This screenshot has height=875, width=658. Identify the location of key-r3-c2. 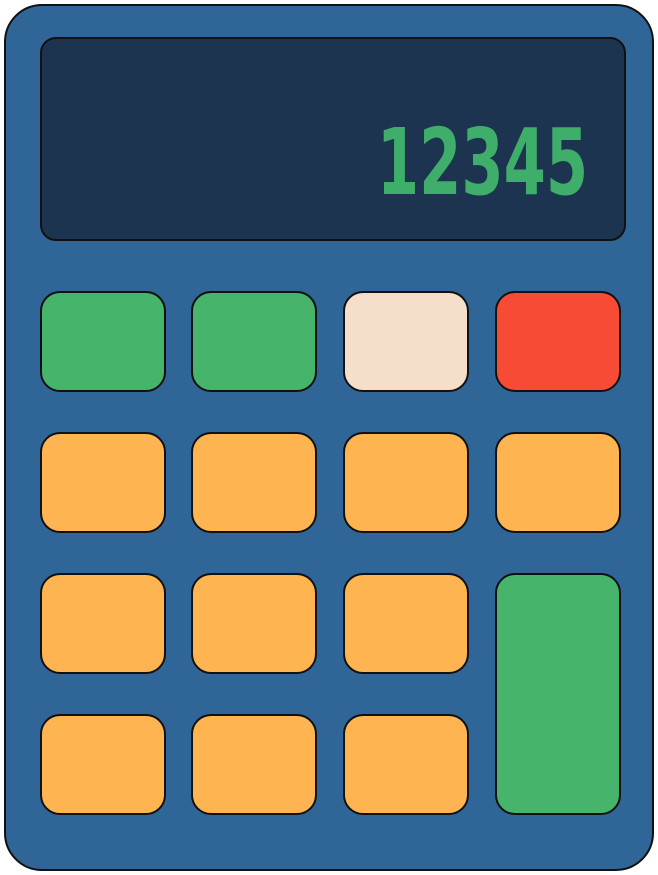
(254, 623).